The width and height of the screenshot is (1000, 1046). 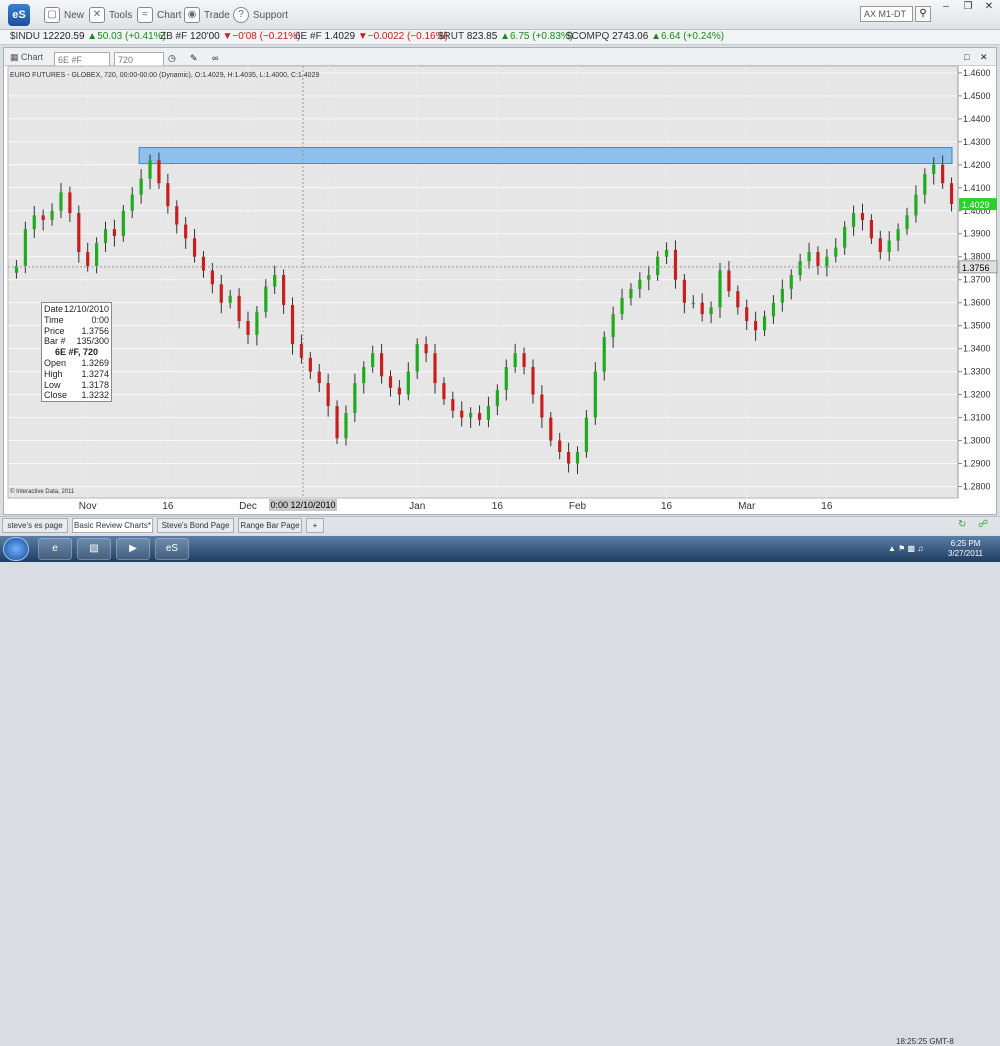 What do you see at coordinates (16, 549) in the screenshot?
I see `start-icon` at bounding box center [16, 549].